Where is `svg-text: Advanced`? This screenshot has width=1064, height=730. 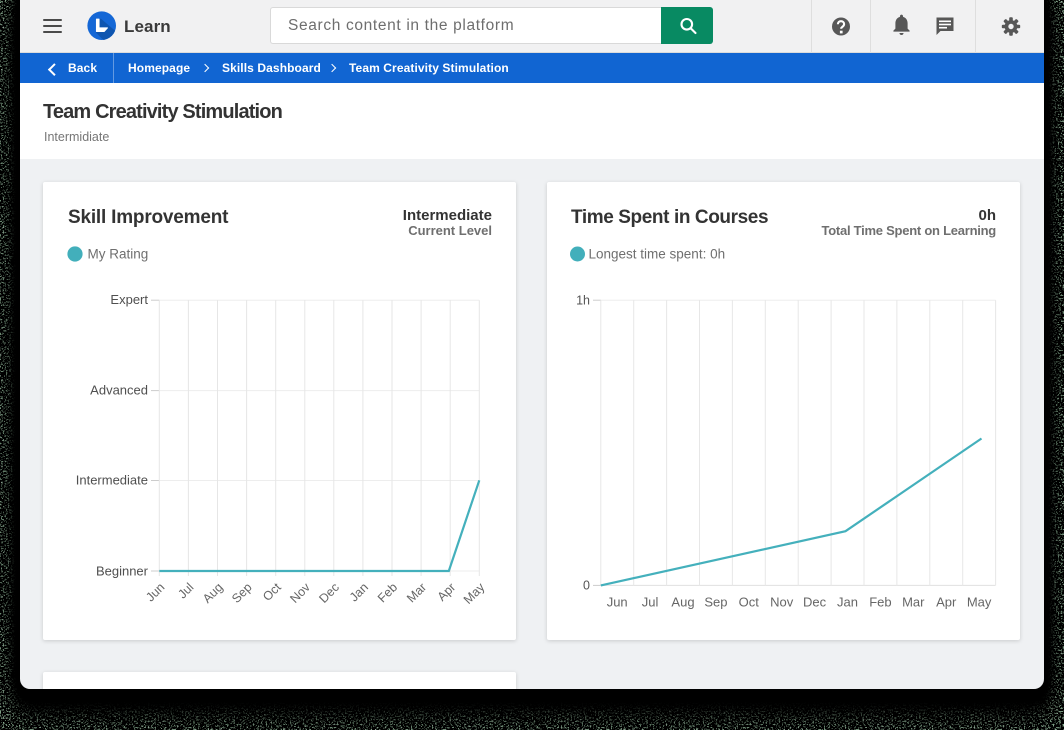 svg-text: Advanced is located at coordinates (119, 390).